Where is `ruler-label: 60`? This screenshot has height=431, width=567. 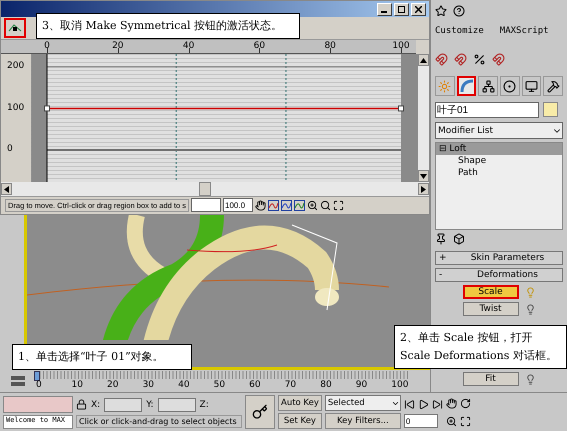 ruler-label: 60 is located at coordinates (260, 46).